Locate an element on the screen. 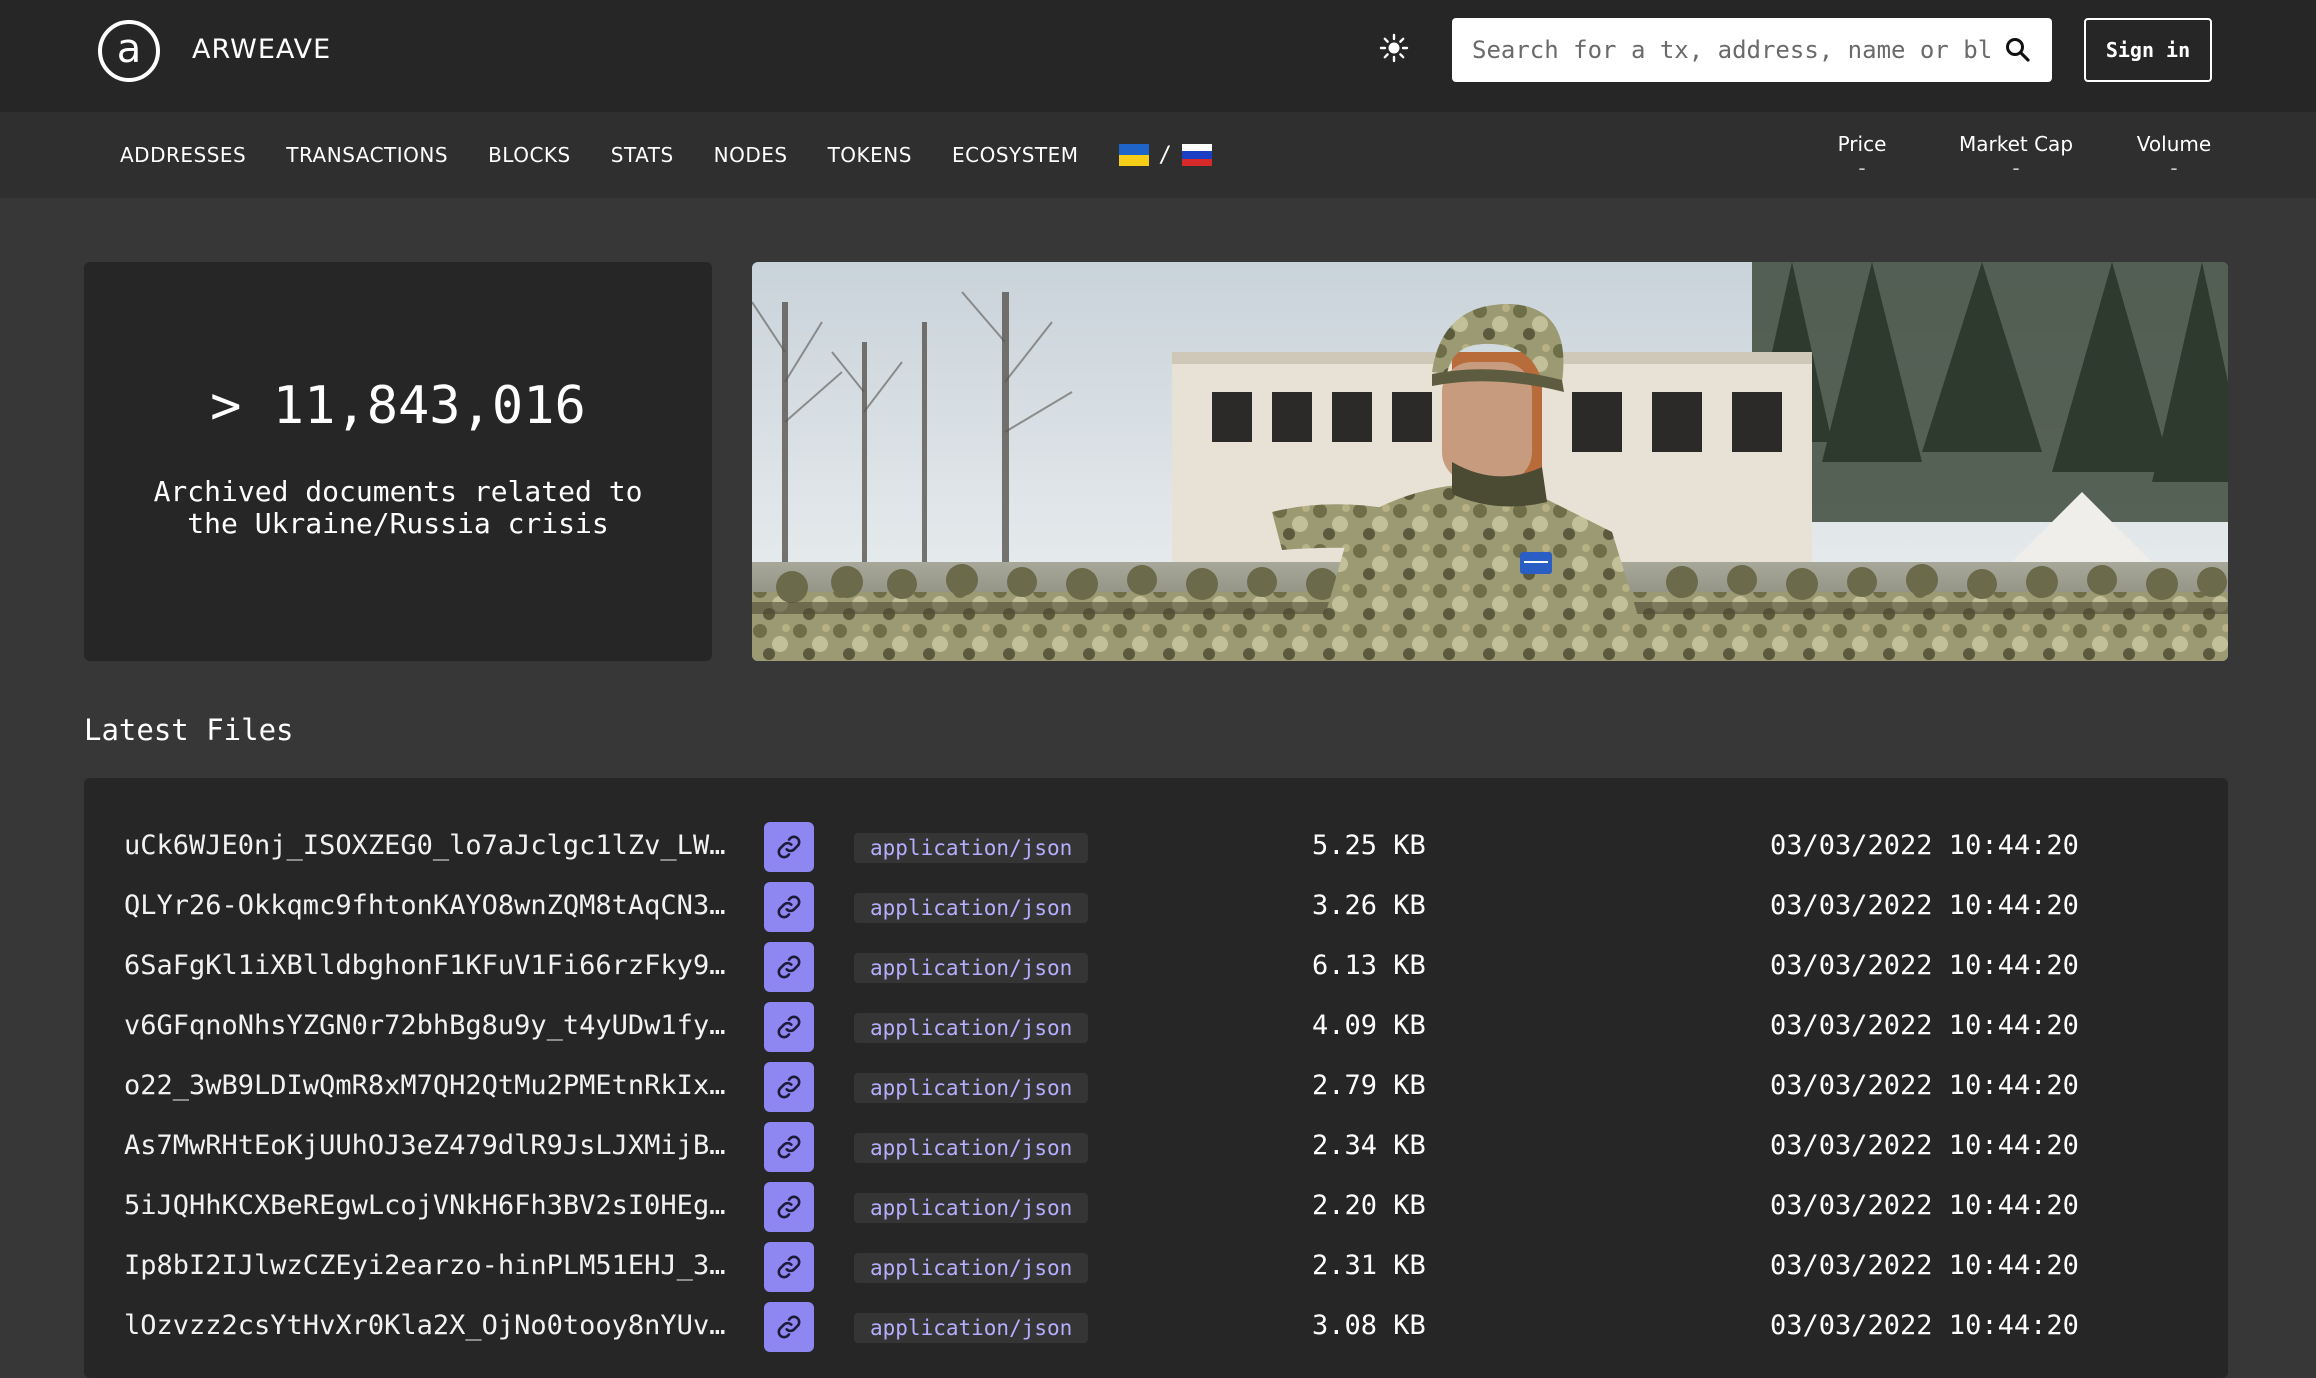 The width and height of the screenshot is (2316, 1378). market-volume-value: - is located at coordinates (2174, 168).